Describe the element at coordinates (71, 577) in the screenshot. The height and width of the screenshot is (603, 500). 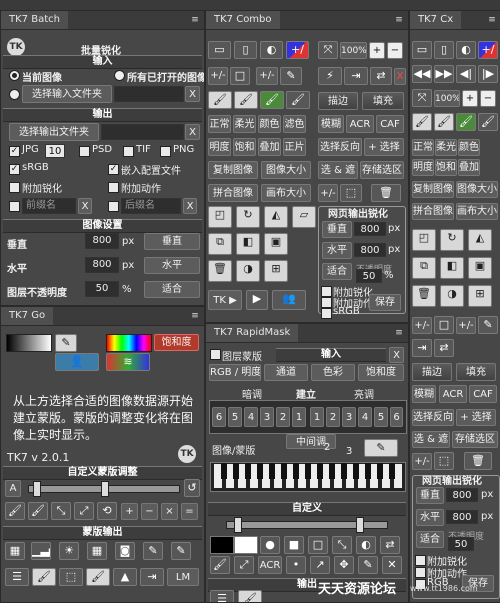
I see `marquee-icon: ⬚` at that location.